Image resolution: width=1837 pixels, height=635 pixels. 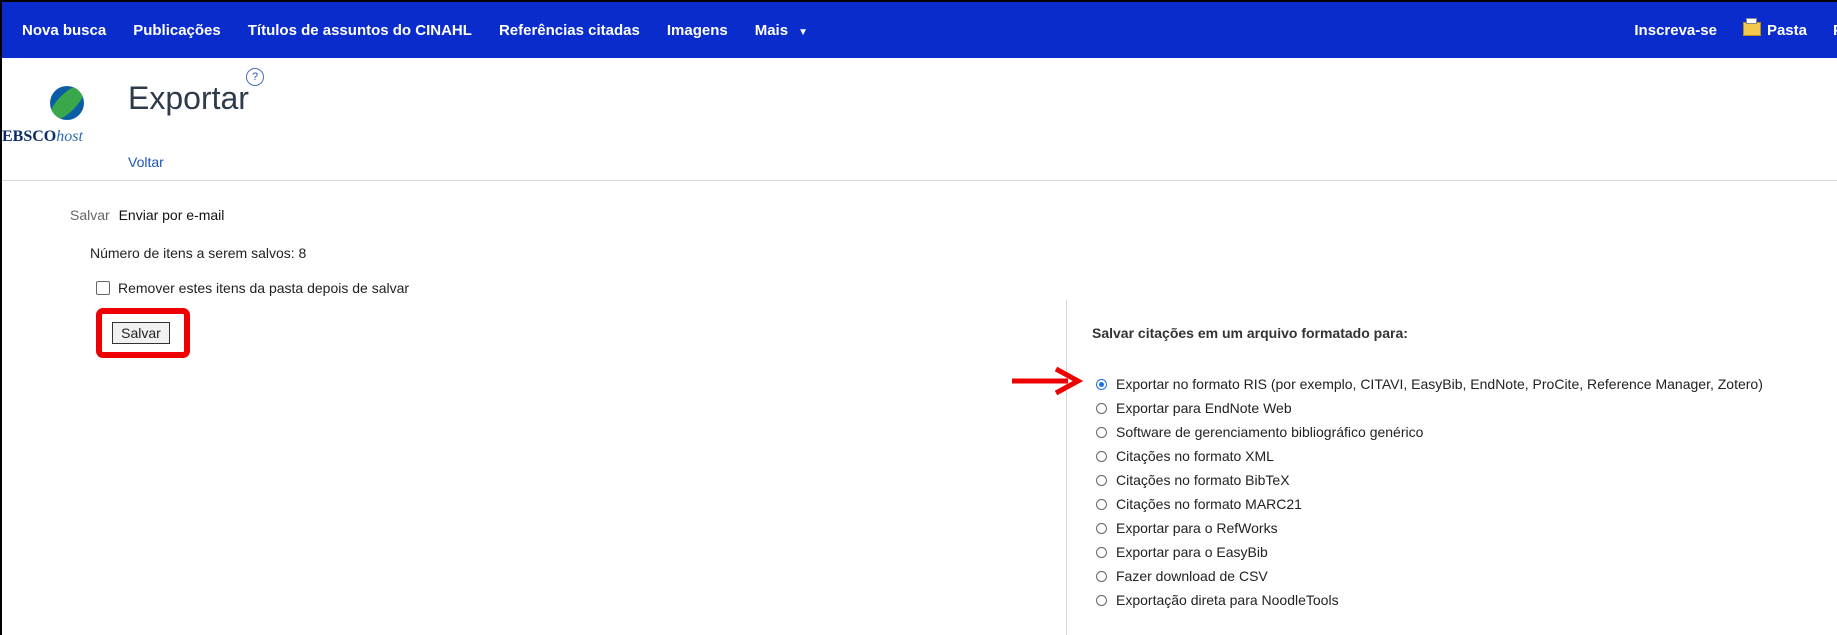 What do you see at coordinates (1203, 480) in the screenshot?
I see `format-option-label: Citações no formato BibTeX` at bounding box center [1203, 480].